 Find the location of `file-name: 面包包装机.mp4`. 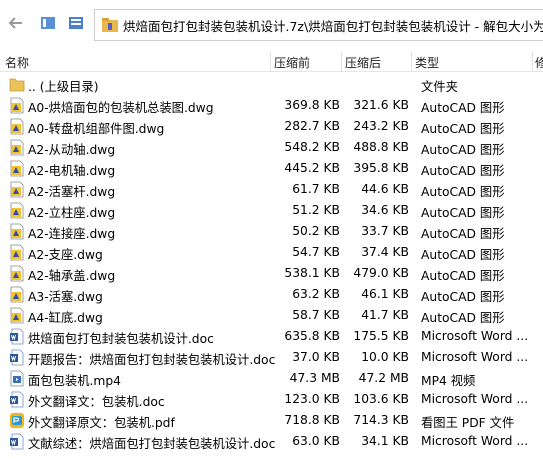

file-name: 面包包装机.mp4 is located at coordinates (75, 381).